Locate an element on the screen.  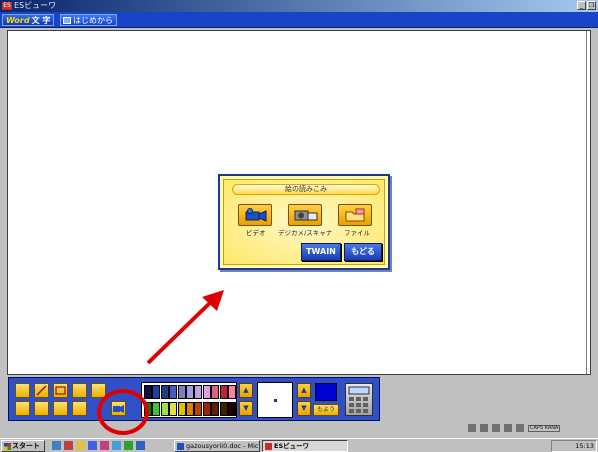
red-circle-annotation is located at coordinates (123, 412).